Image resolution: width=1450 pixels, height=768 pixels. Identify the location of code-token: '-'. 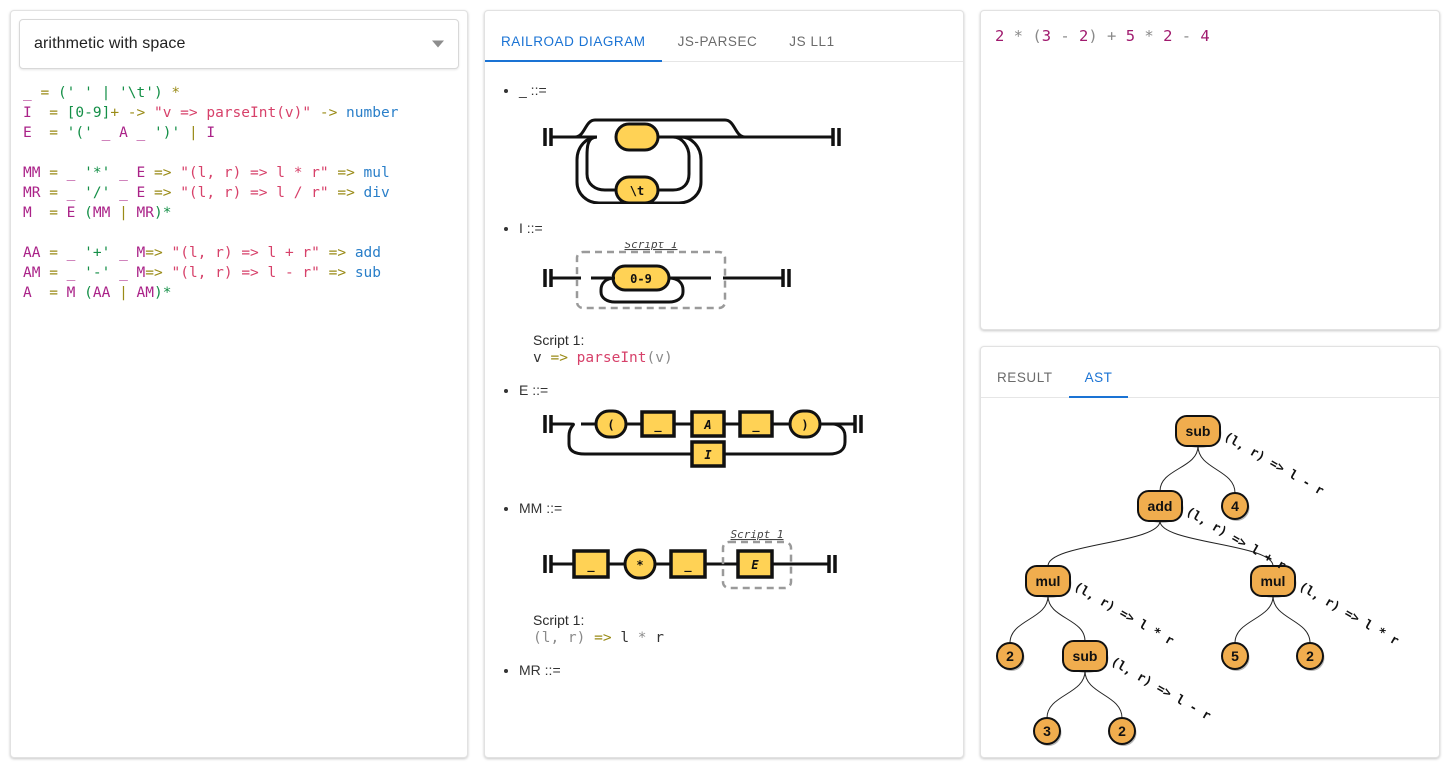
(97, 273).